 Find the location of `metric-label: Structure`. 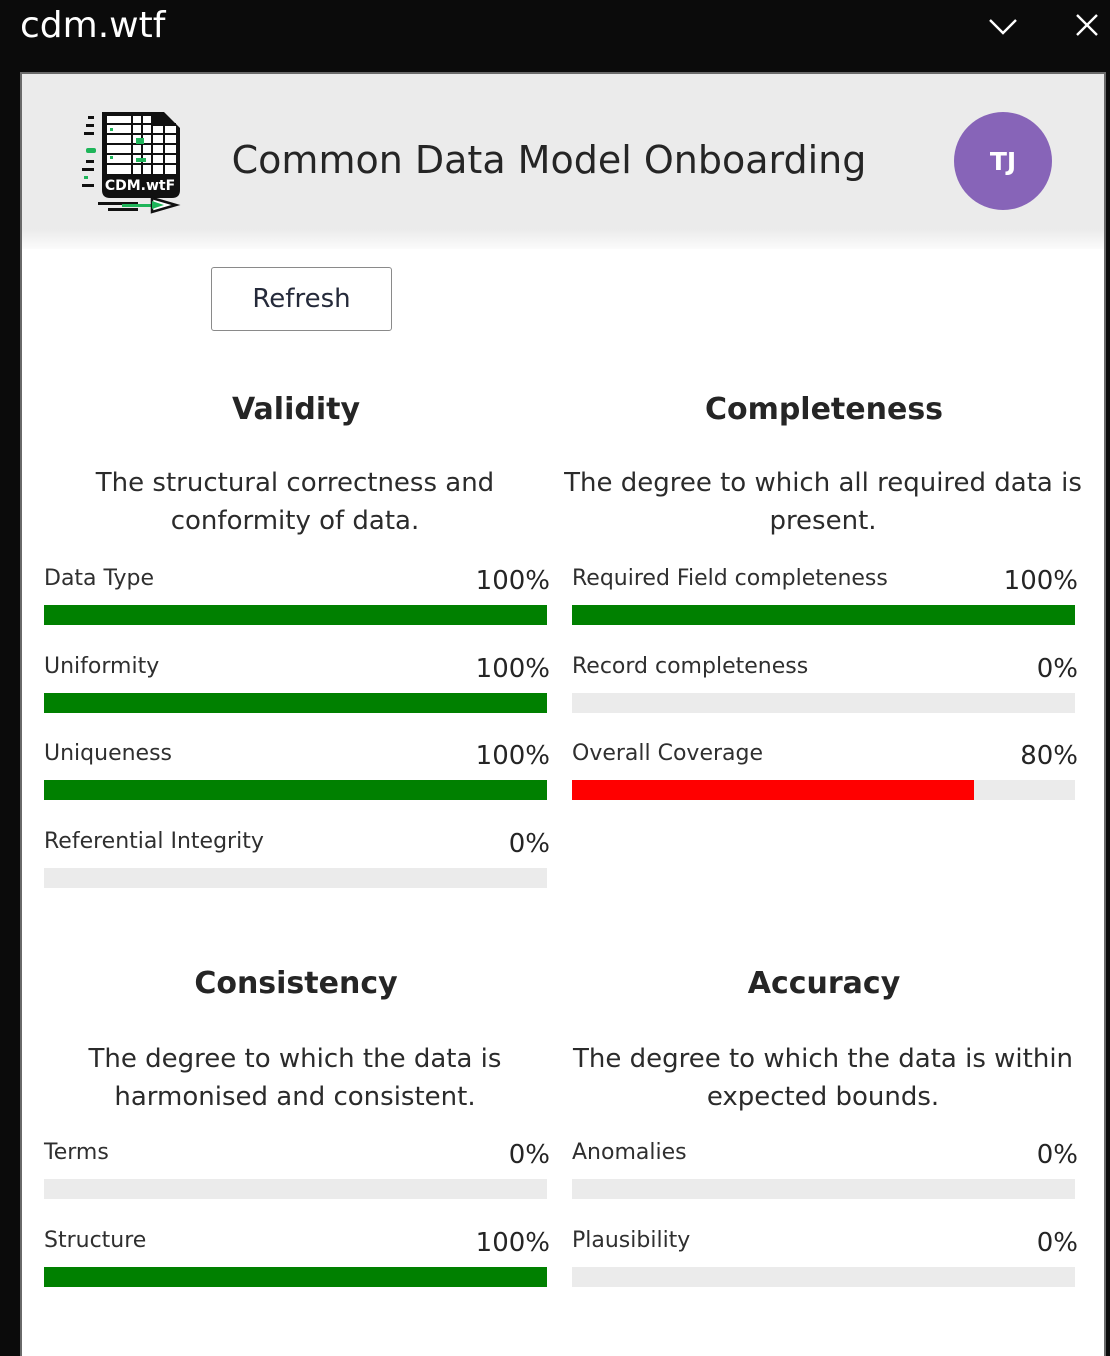

metric-label: Structure is located at coordinates (95, 1240).